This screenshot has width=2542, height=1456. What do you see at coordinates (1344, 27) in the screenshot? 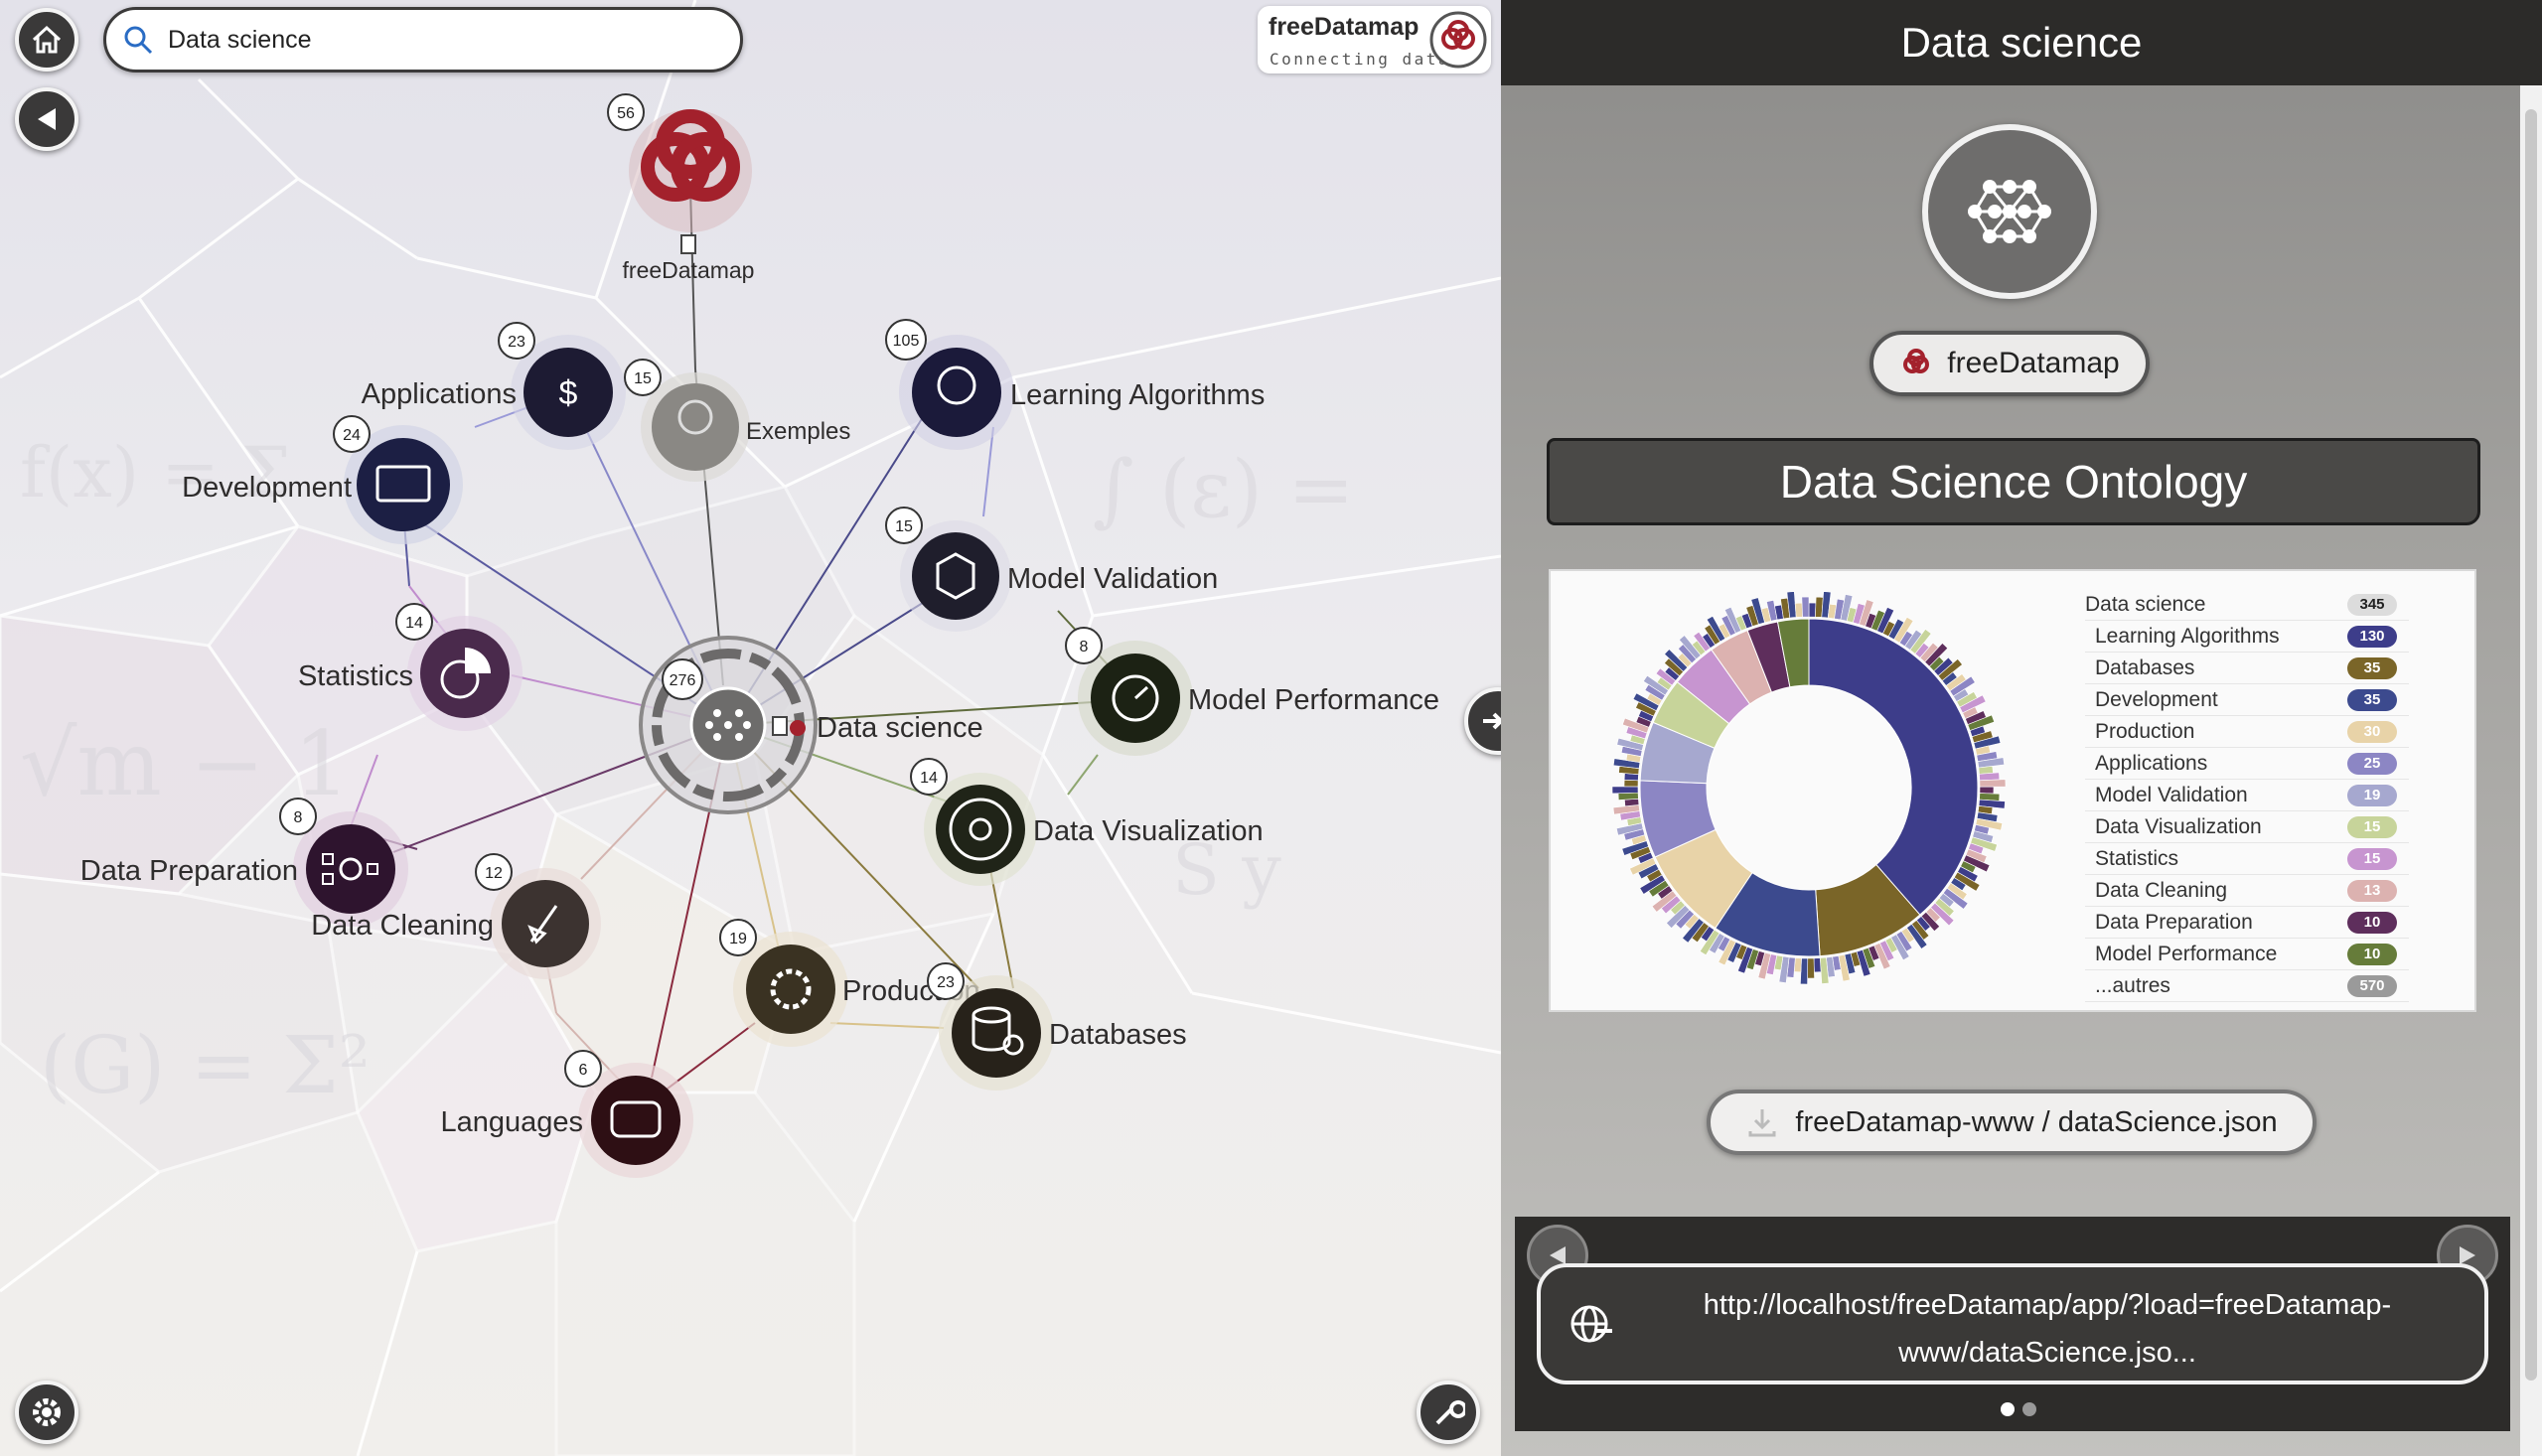
I see `logo-title: freeDatamap` at bounding box center [1344, 27].